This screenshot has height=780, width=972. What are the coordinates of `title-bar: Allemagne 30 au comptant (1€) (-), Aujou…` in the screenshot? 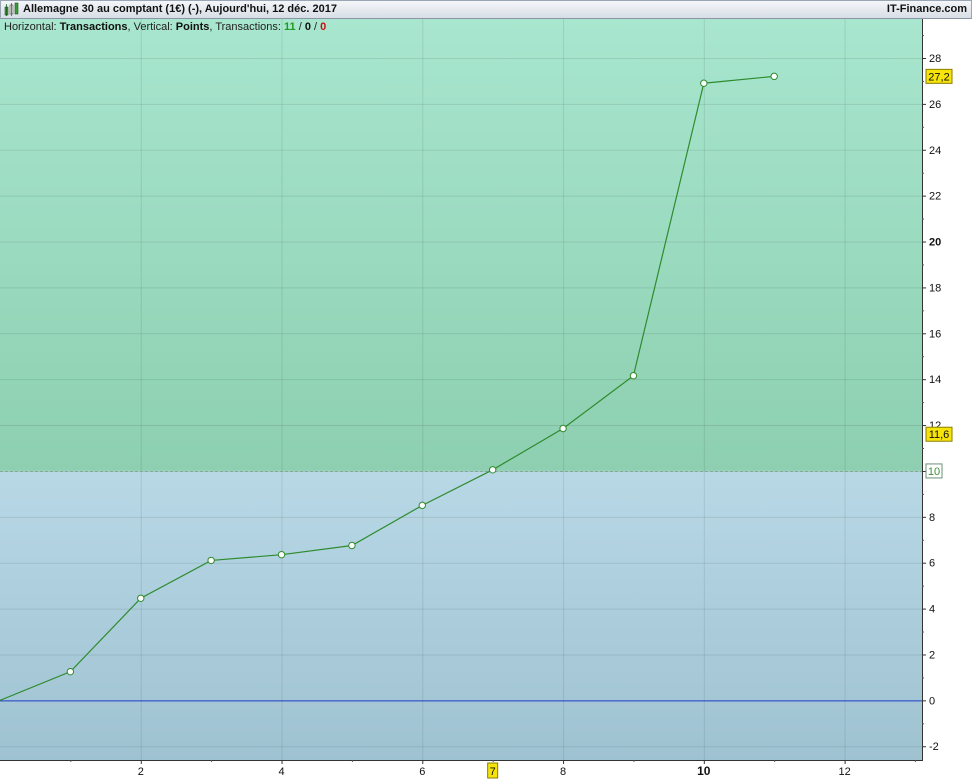 It's located at (486, 9).